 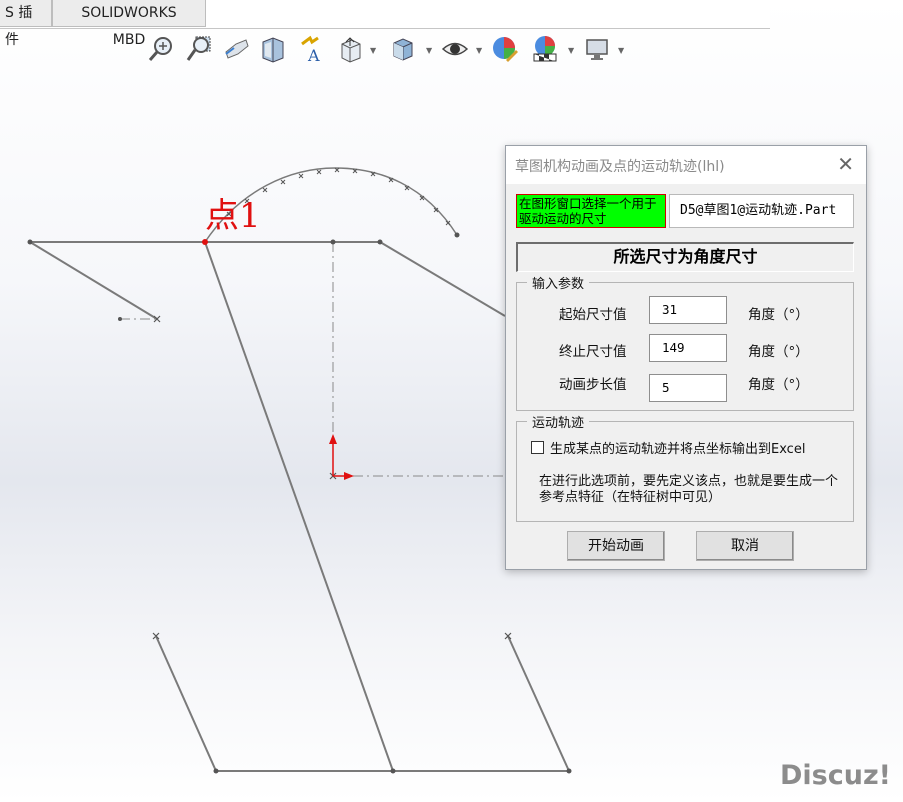 I want to click on start-value-input: 31, so click(x=688, y=310).